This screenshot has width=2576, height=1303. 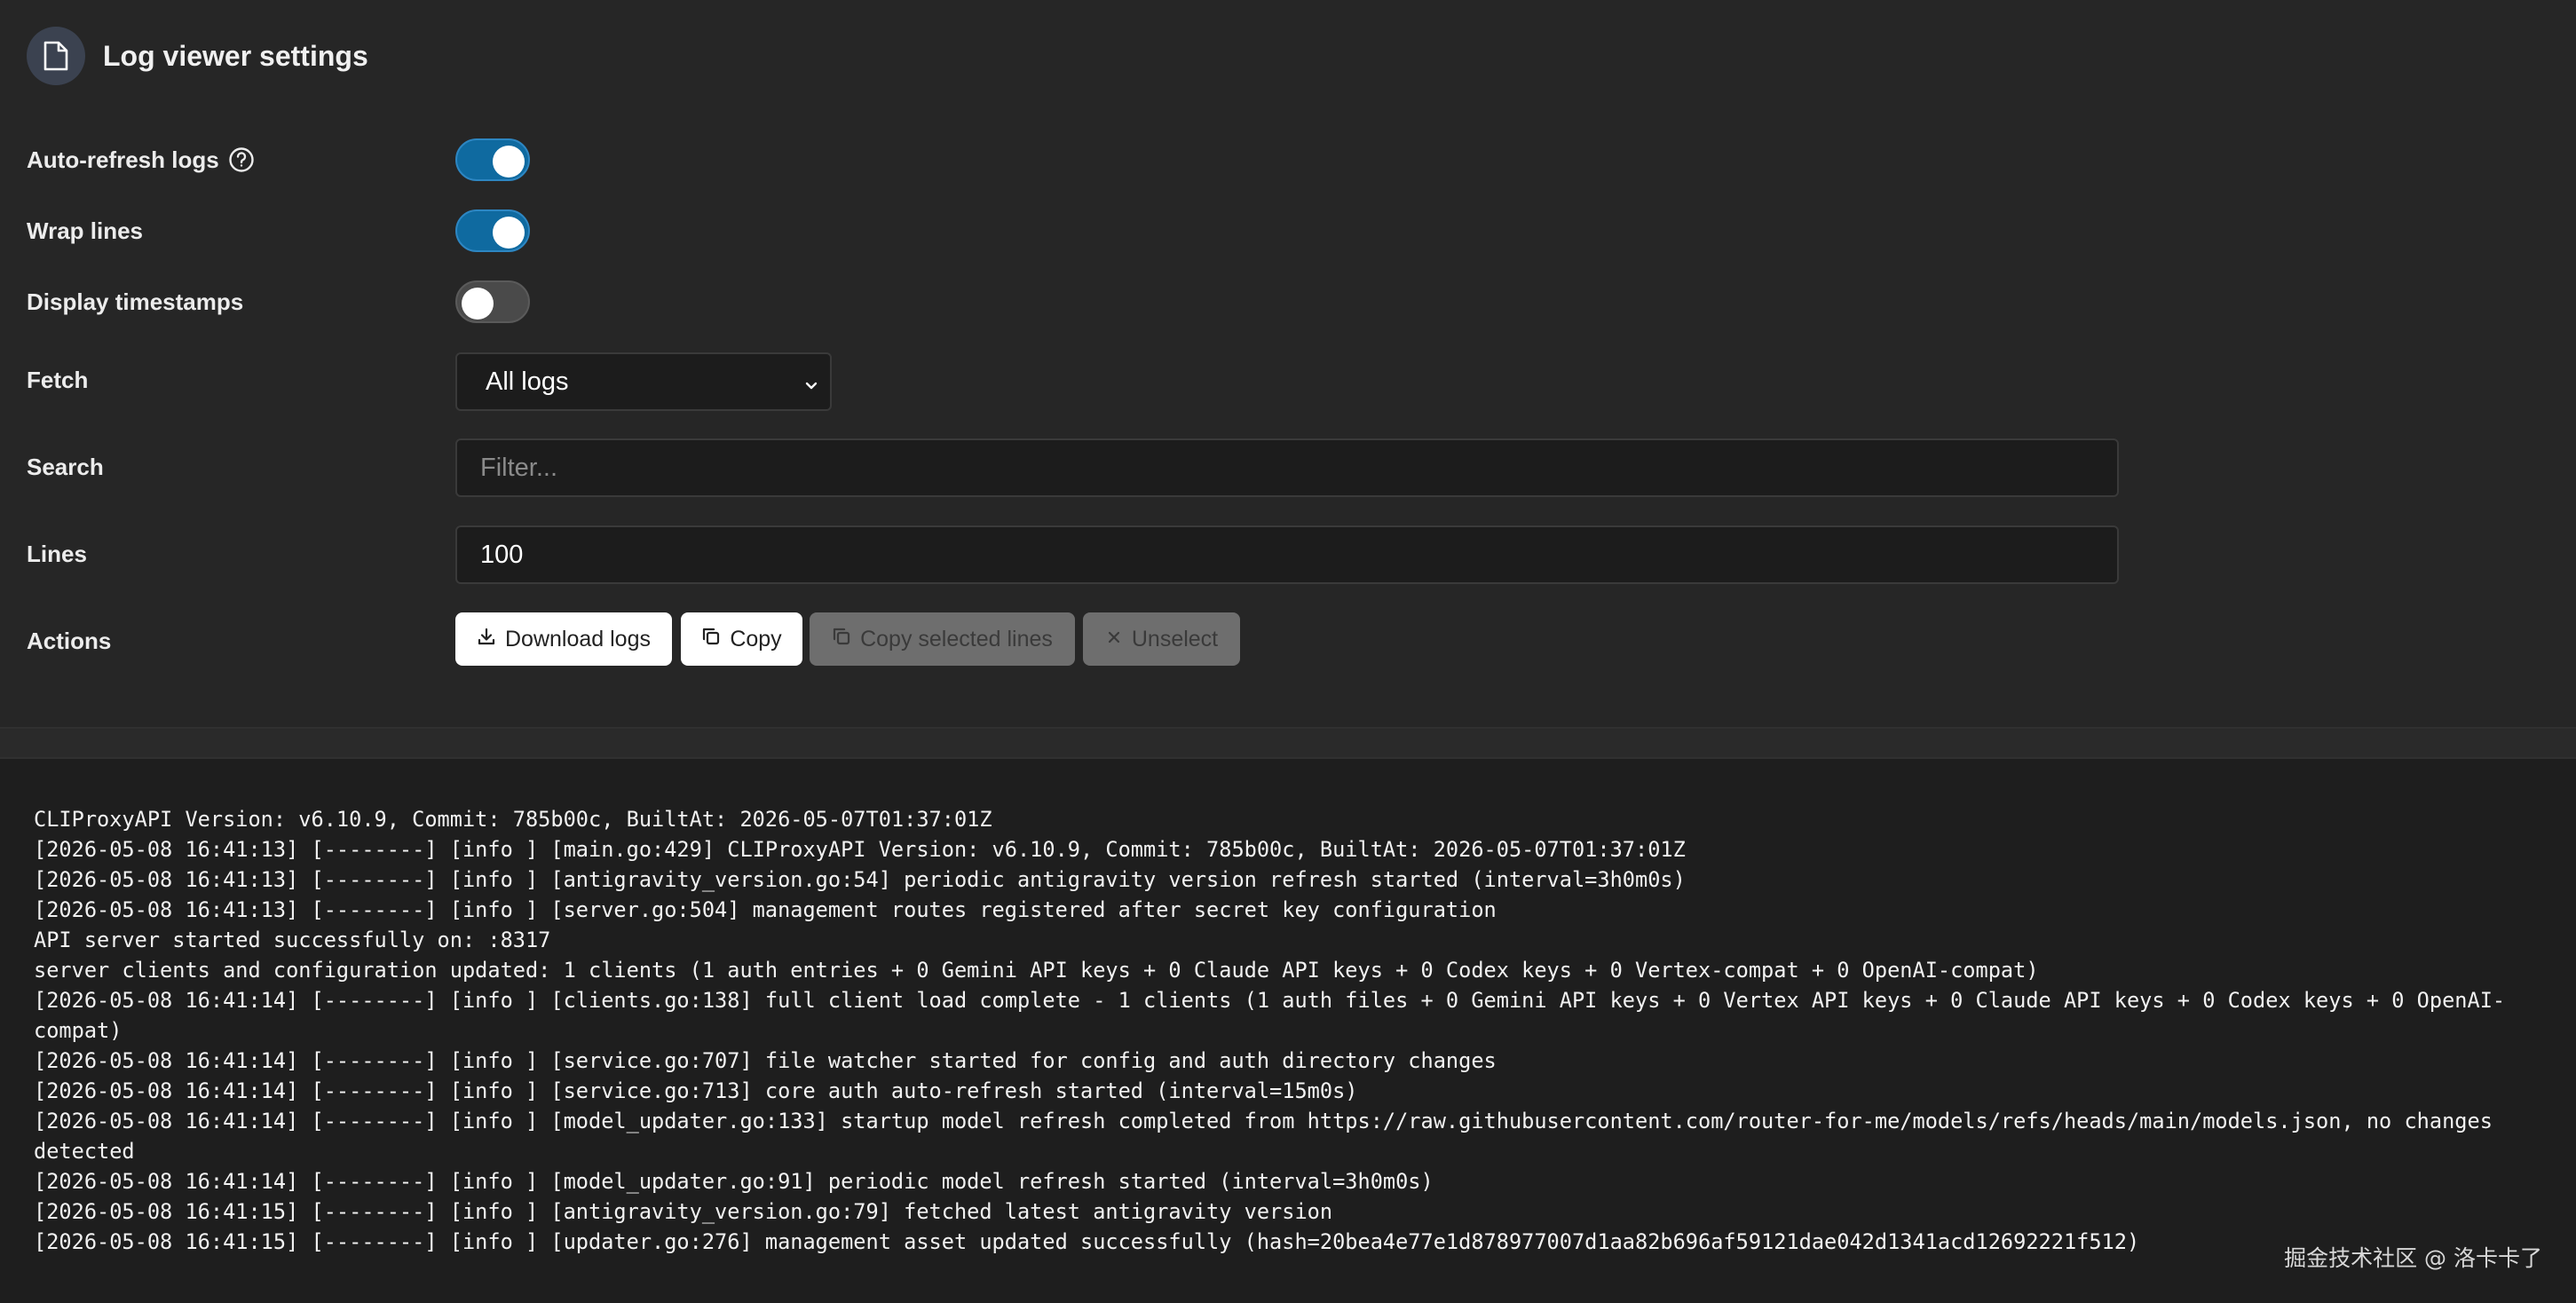 I want to click on help-icon, so click(x=241, y=160).